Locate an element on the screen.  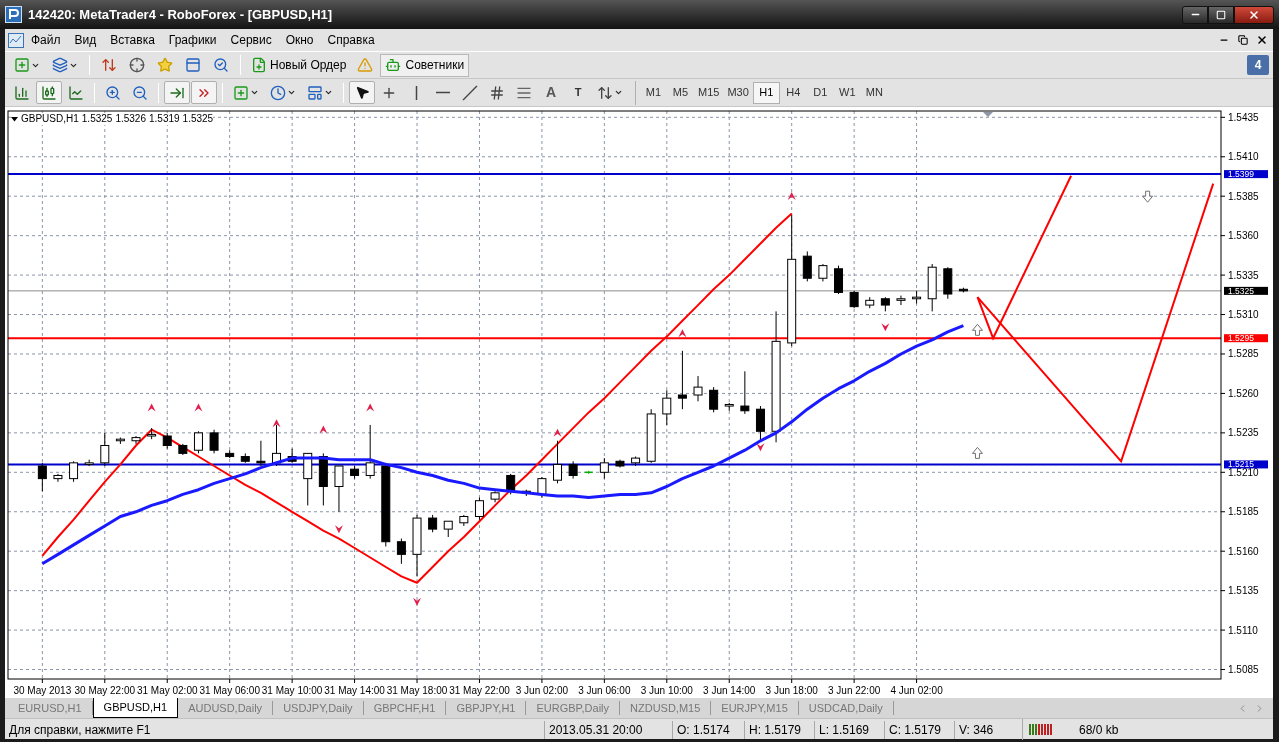
price-axis-label: 1.5110 is located at coordinates (1243, 630).